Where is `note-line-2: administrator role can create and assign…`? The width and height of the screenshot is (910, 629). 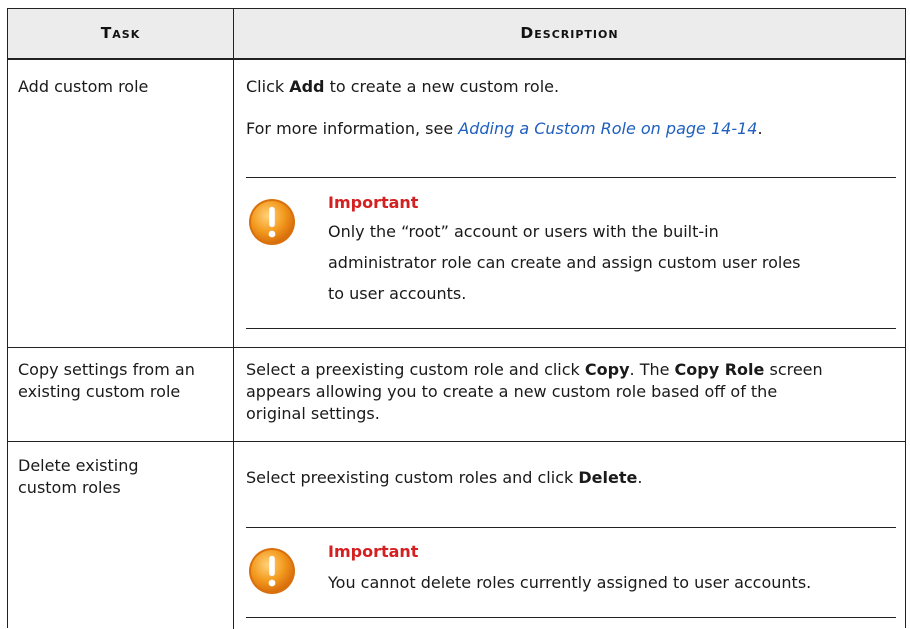
note-line-2: administrator role can create and assign… is located at coordinates (564, 262).